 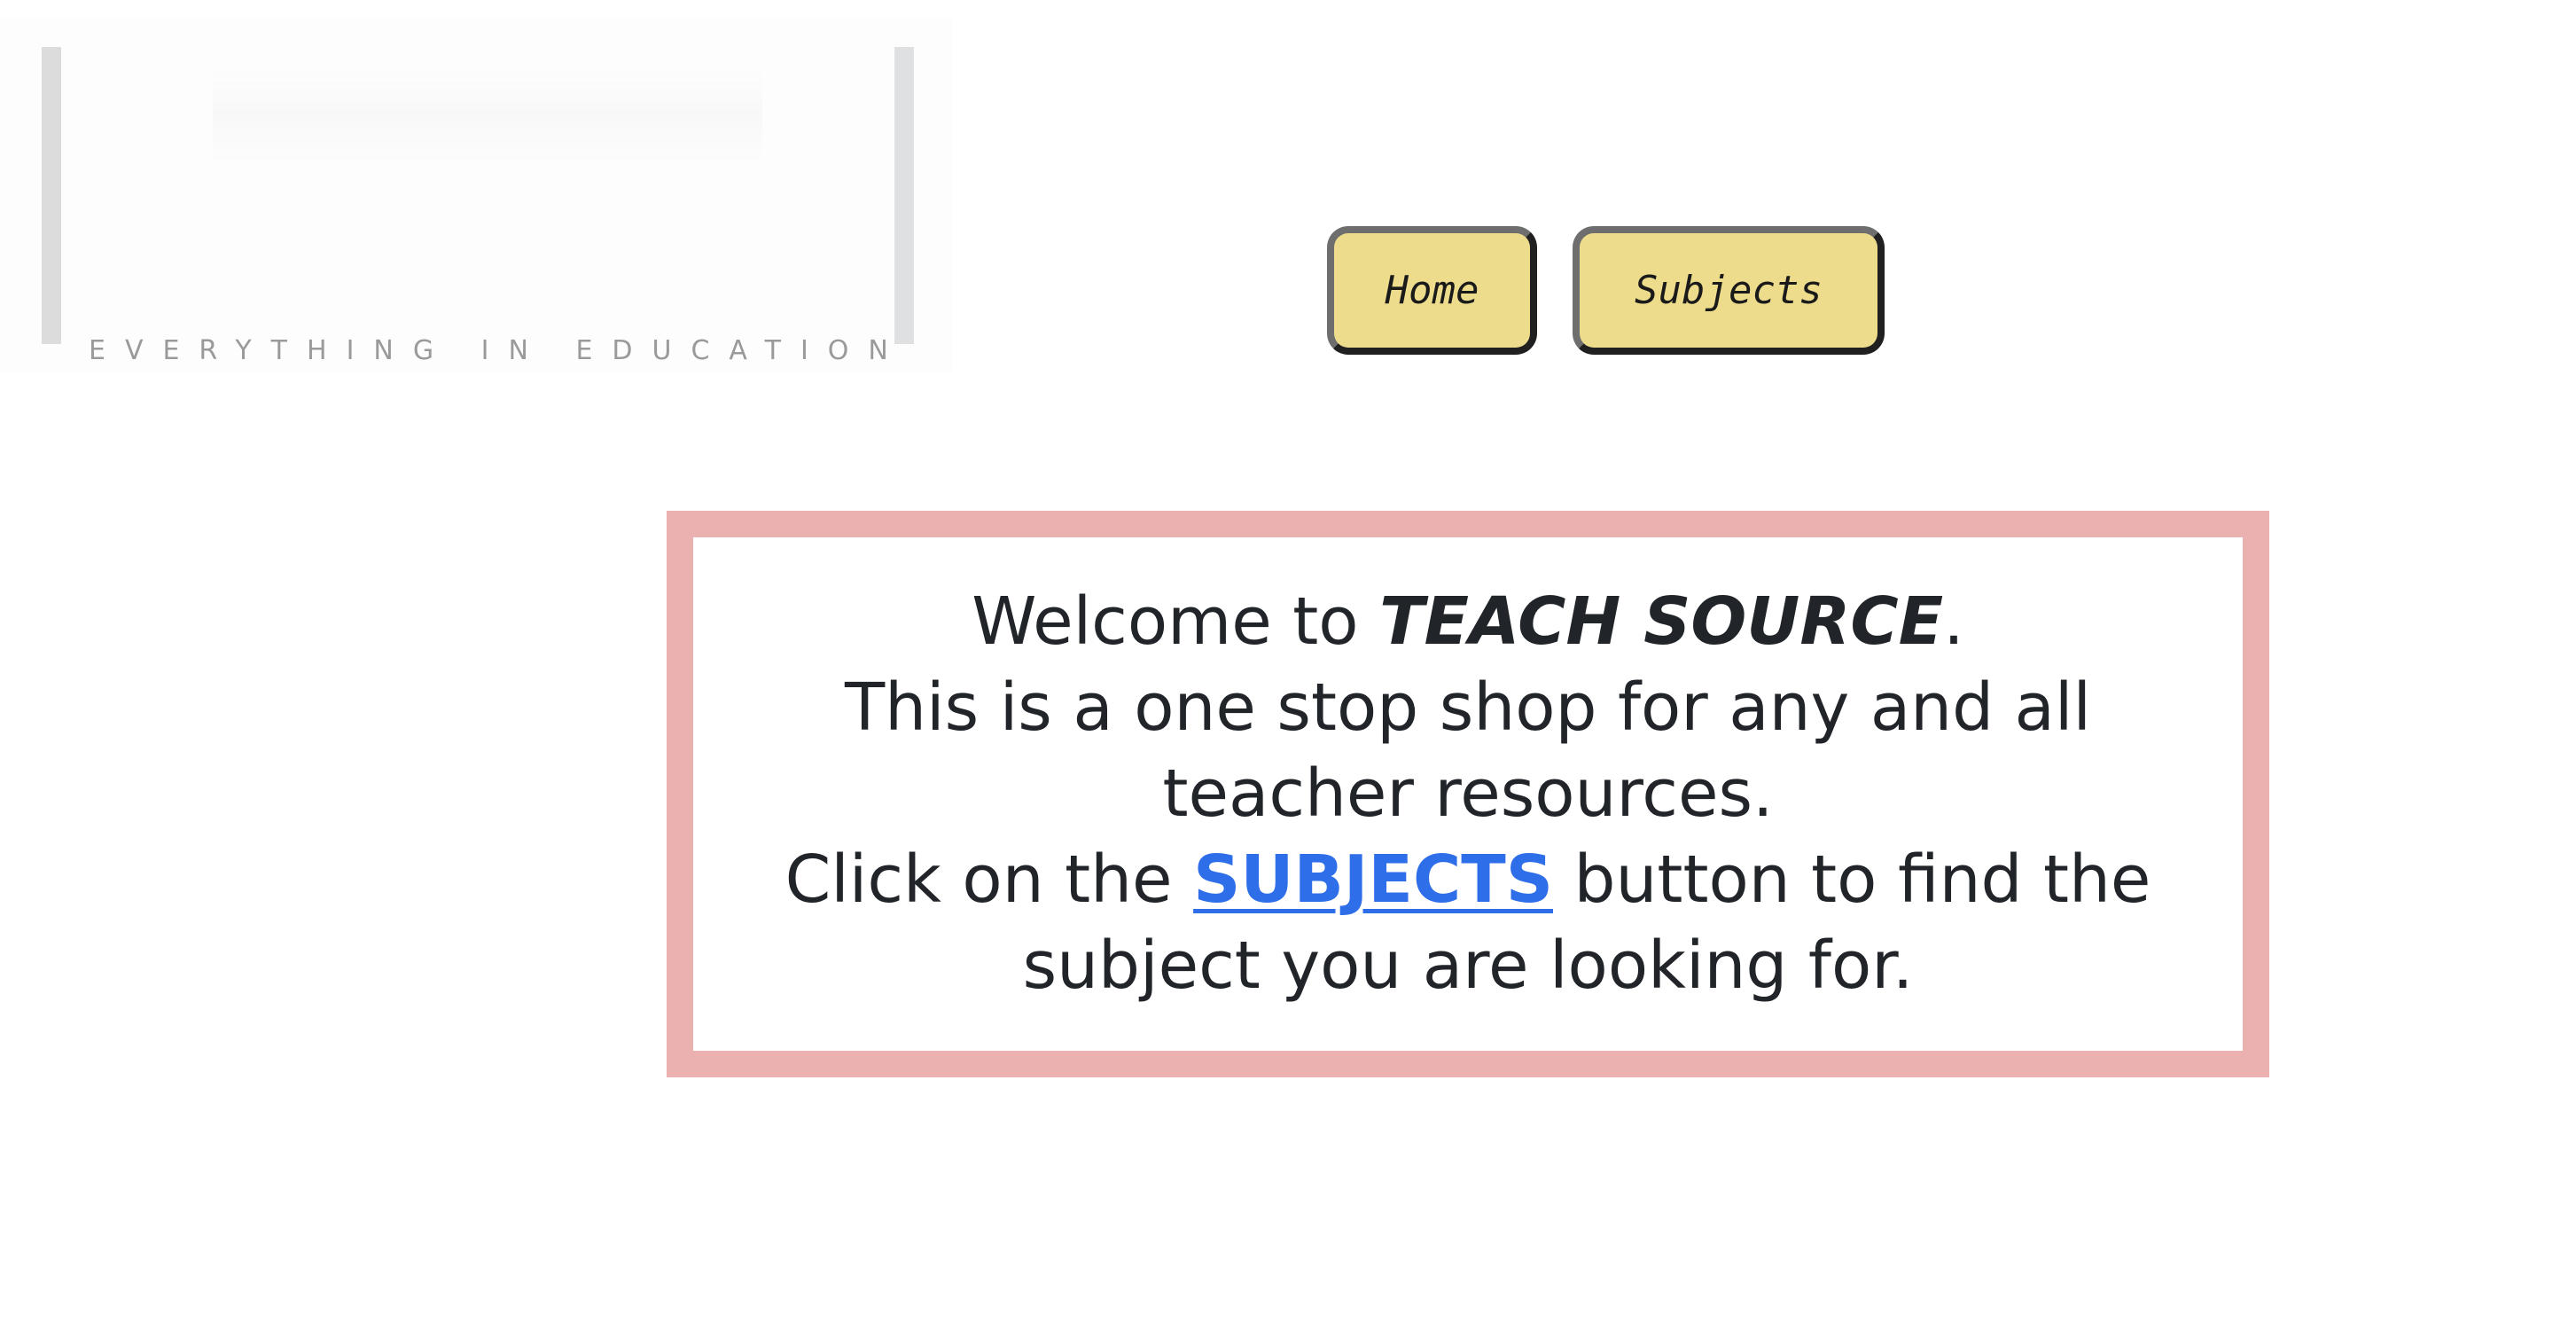 I want to click on home-button: Home, so click(x=1432, y=290).